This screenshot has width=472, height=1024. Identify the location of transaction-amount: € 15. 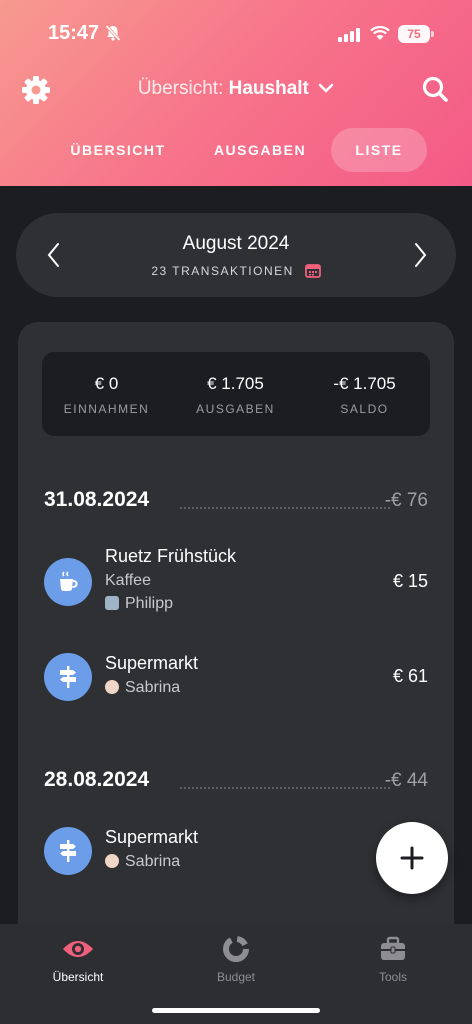
(410, 581).